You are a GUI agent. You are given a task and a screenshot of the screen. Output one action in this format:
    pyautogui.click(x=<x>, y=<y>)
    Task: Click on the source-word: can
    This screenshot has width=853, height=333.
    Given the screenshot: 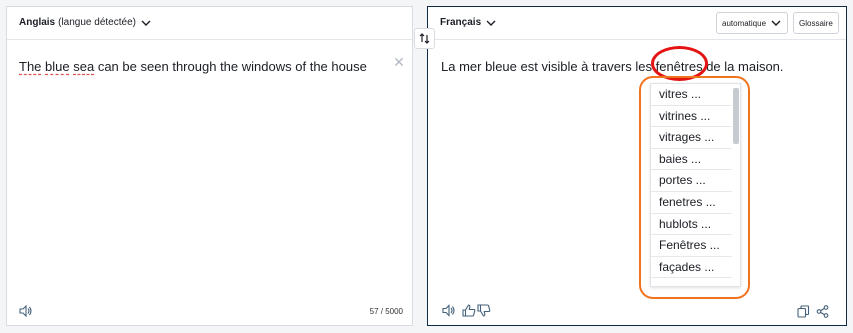 What is the action you would take?
    pyautogui.click(x=108, y=66)
    